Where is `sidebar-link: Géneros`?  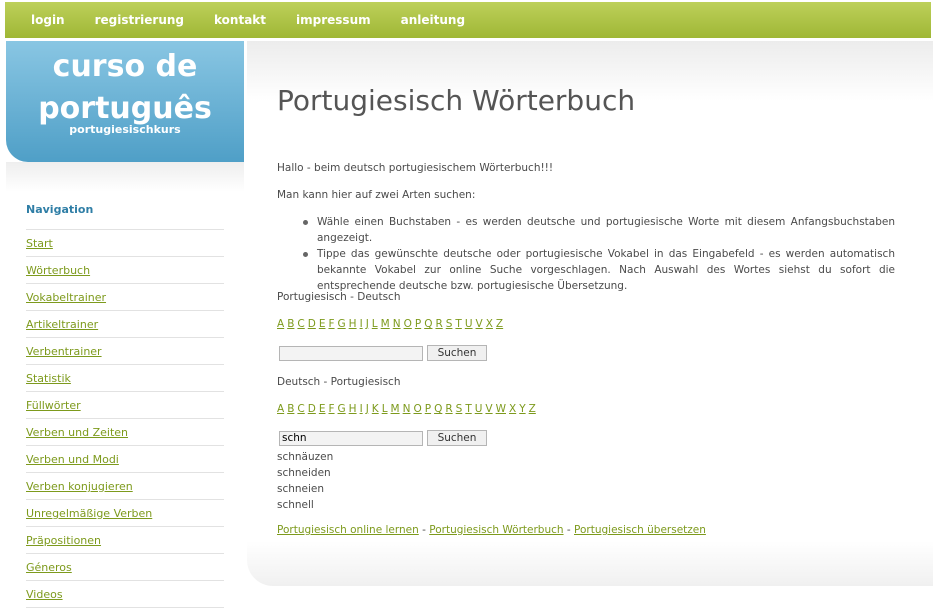 sidebar-link: Géneros is located at coordinates (49, 567).